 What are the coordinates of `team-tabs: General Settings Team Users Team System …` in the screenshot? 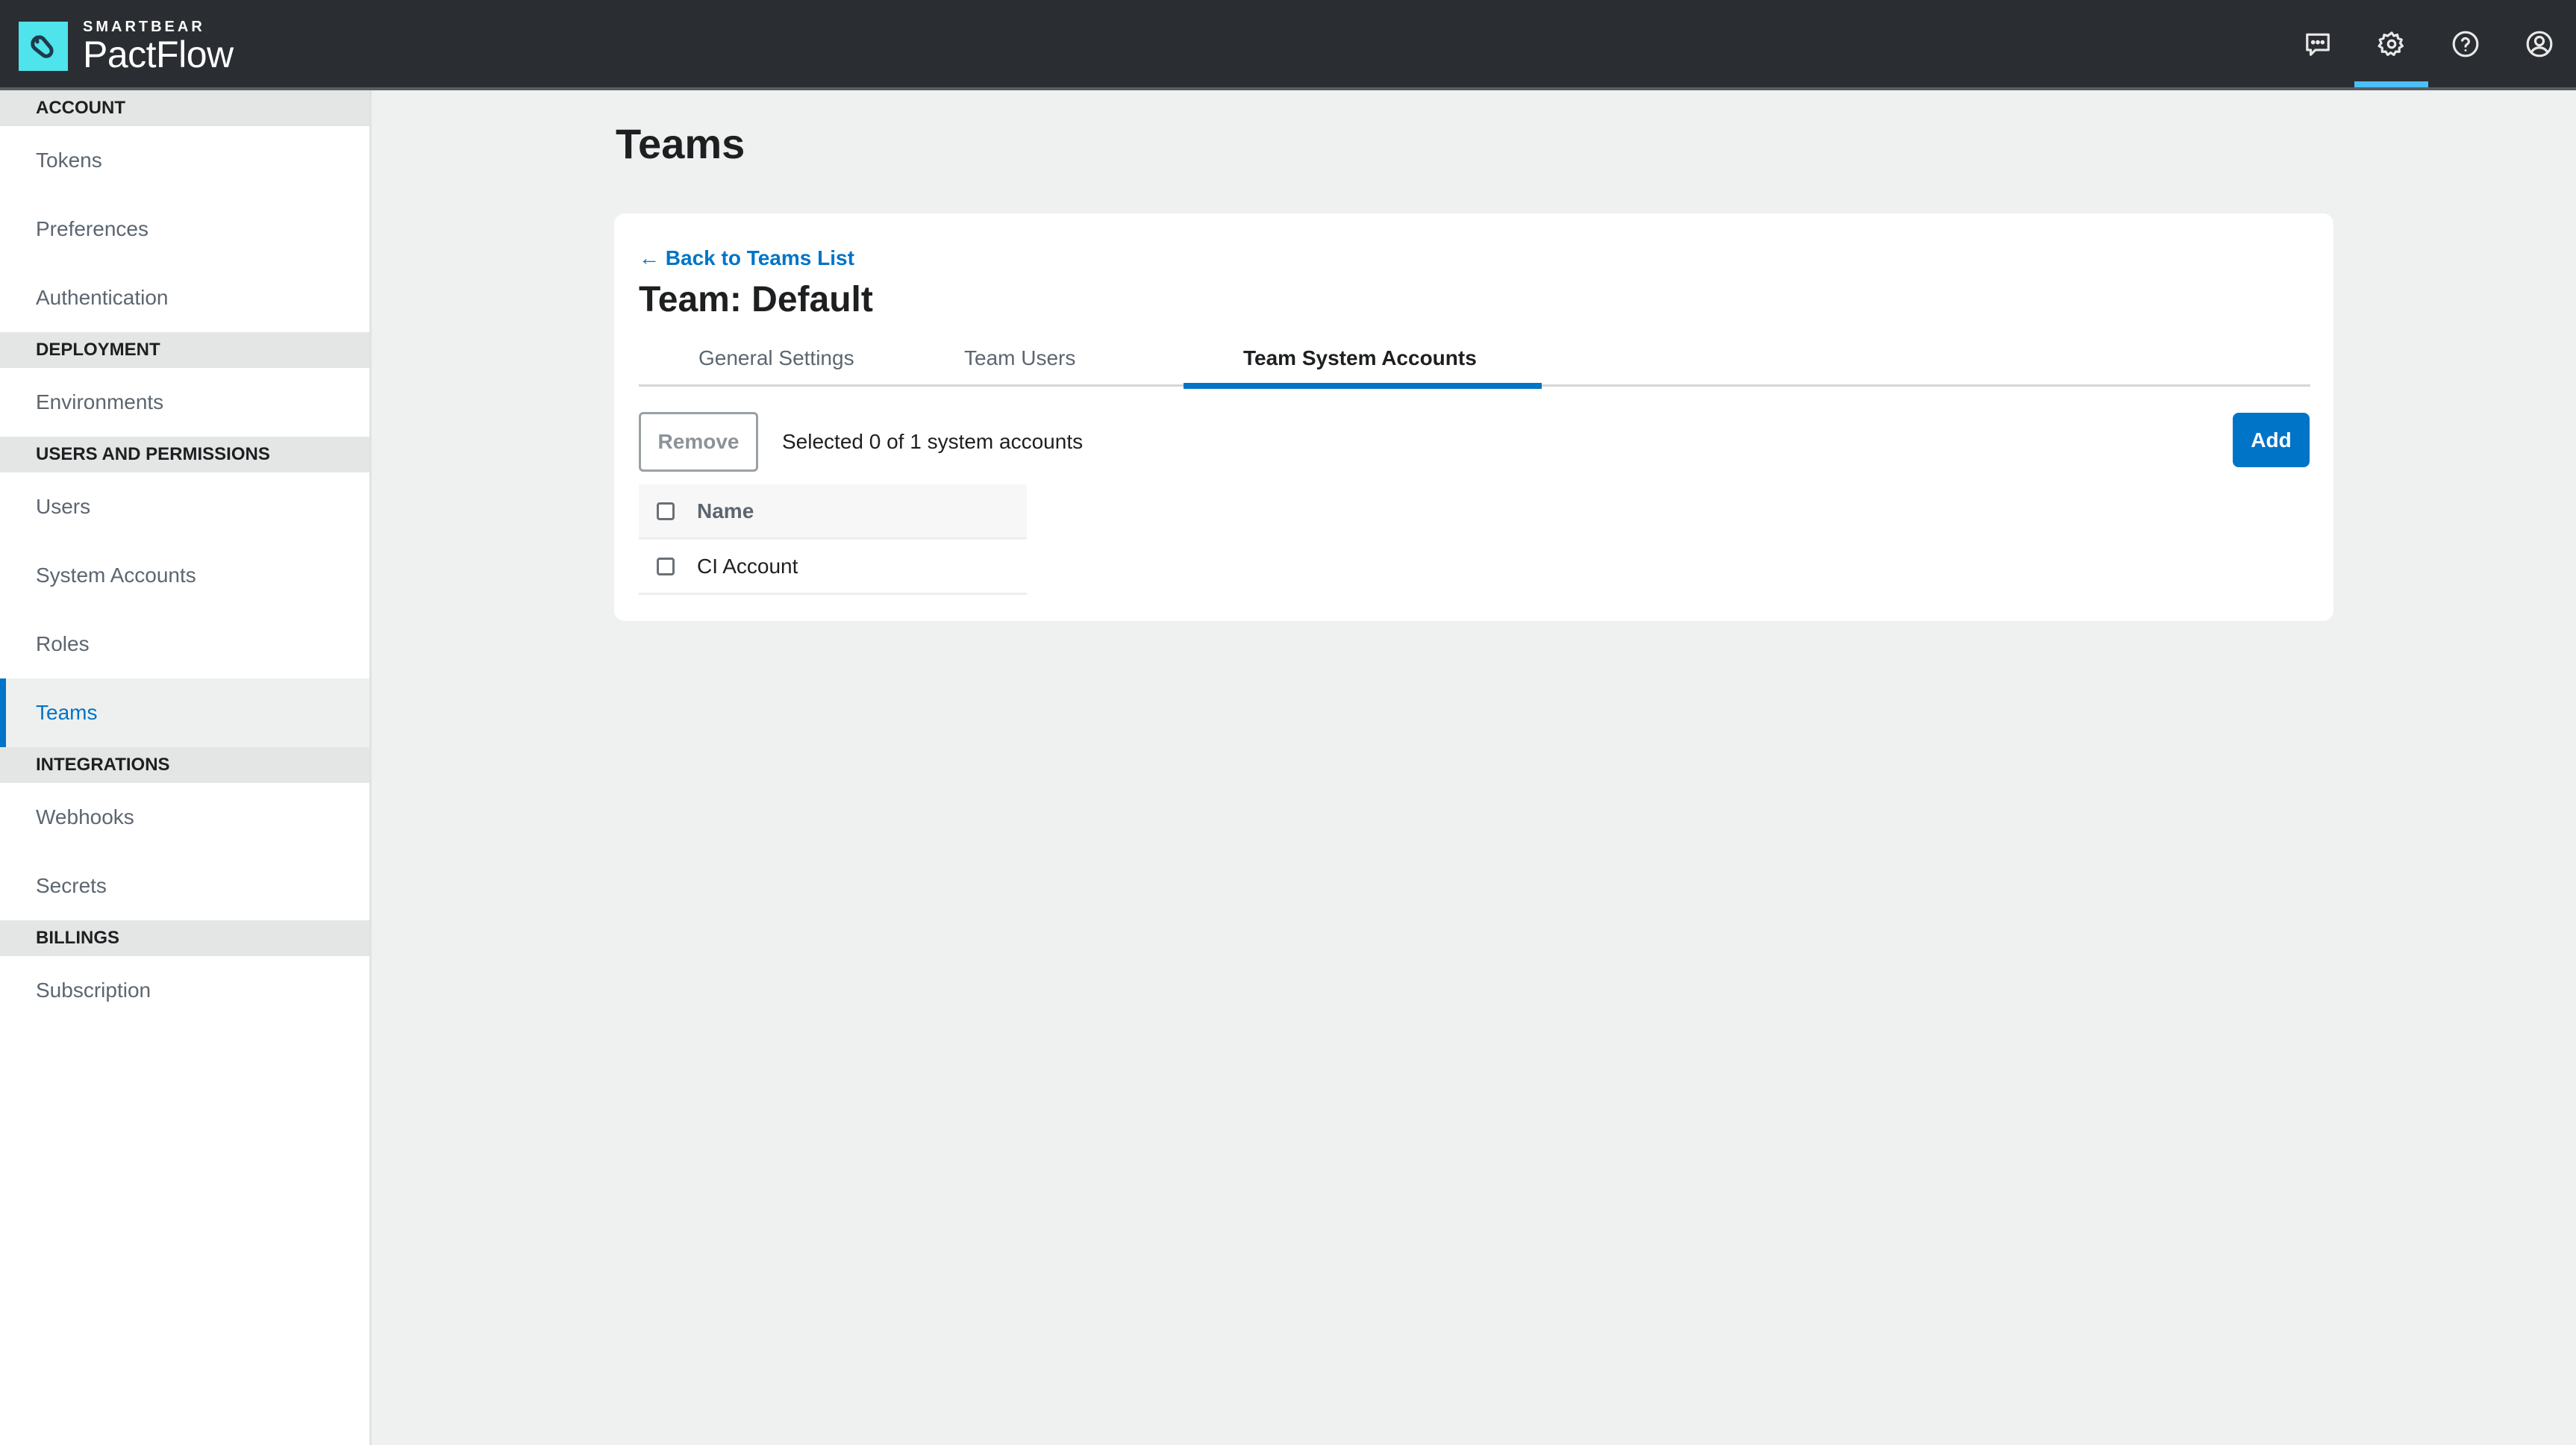 It's located at (1474, 365).